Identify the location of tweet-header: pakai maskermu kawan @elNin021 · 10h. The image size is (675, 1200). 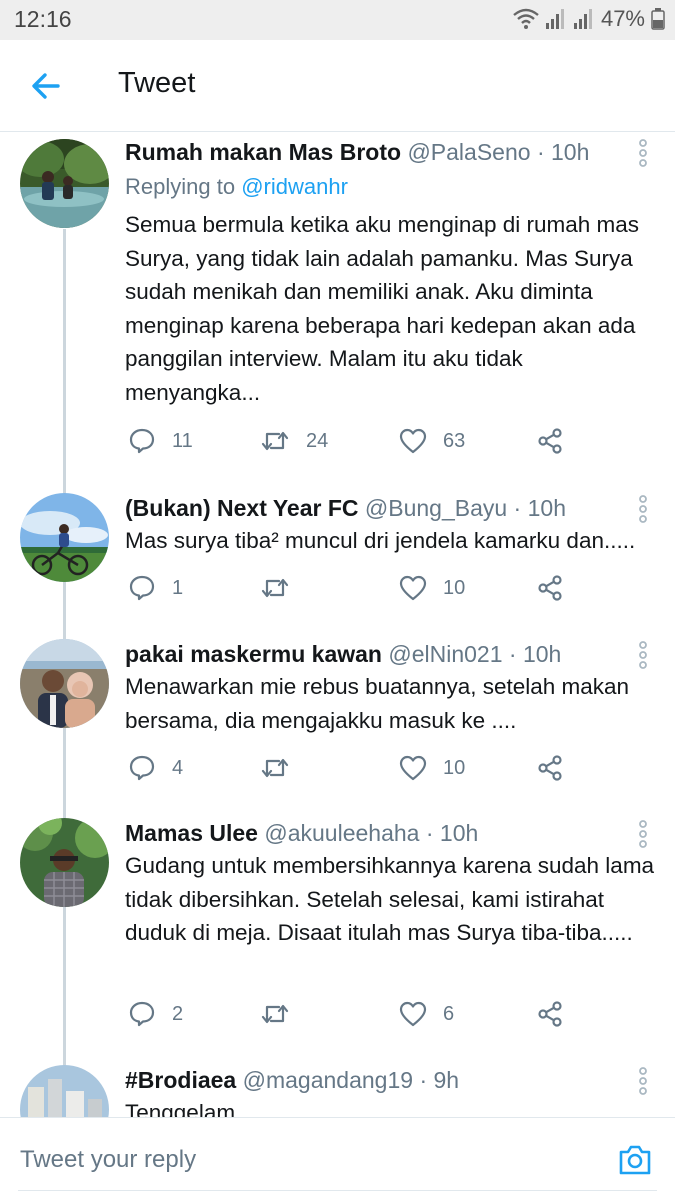
(343, 654).